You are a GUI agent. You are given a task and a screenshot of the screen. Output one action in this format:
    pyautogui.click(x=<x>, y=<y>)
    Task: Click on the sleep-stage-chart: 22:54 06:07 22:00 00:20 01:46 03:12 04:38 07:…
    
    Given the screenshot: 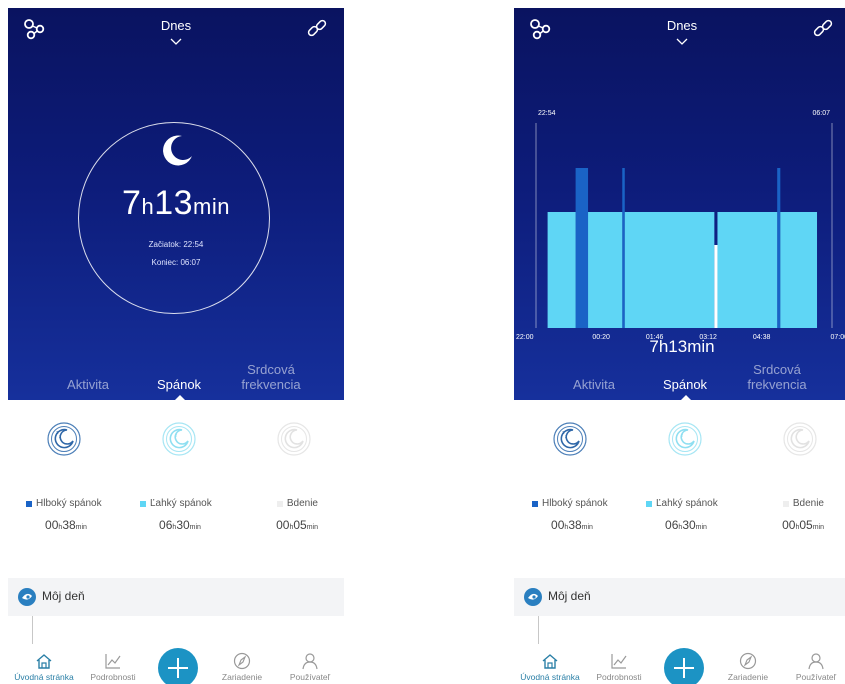 What is the action you would take?
    pyautogui.click(x=680, y=225)
    